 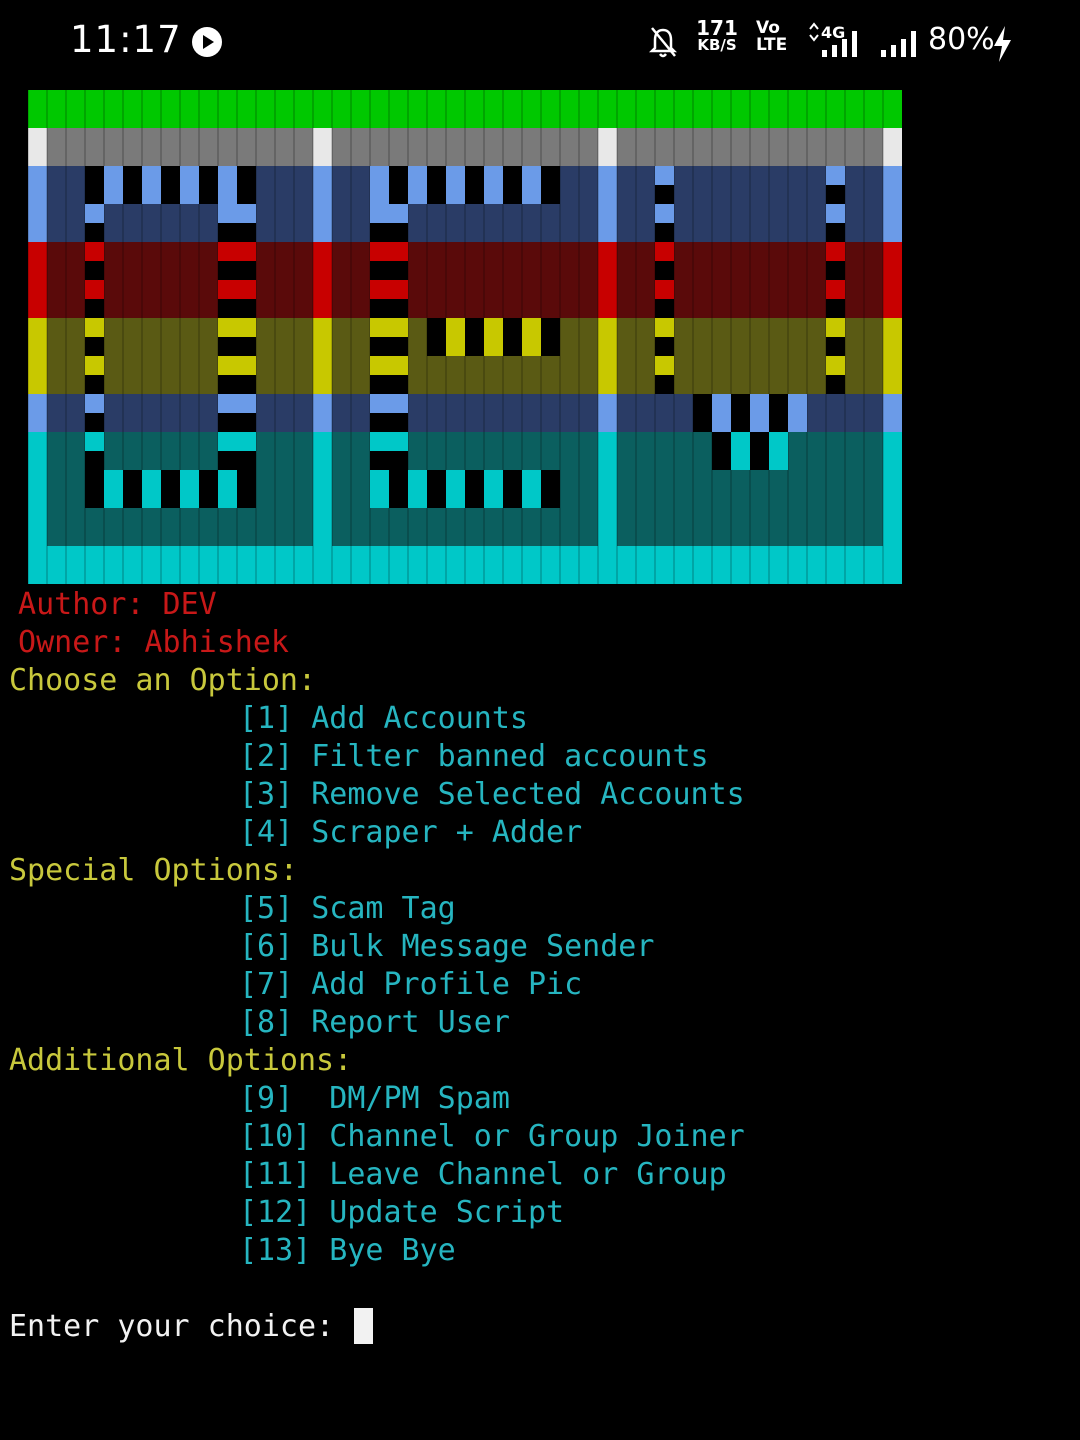 I want to click on network-speed: 171 KB/S, so click(x=717, y=41).